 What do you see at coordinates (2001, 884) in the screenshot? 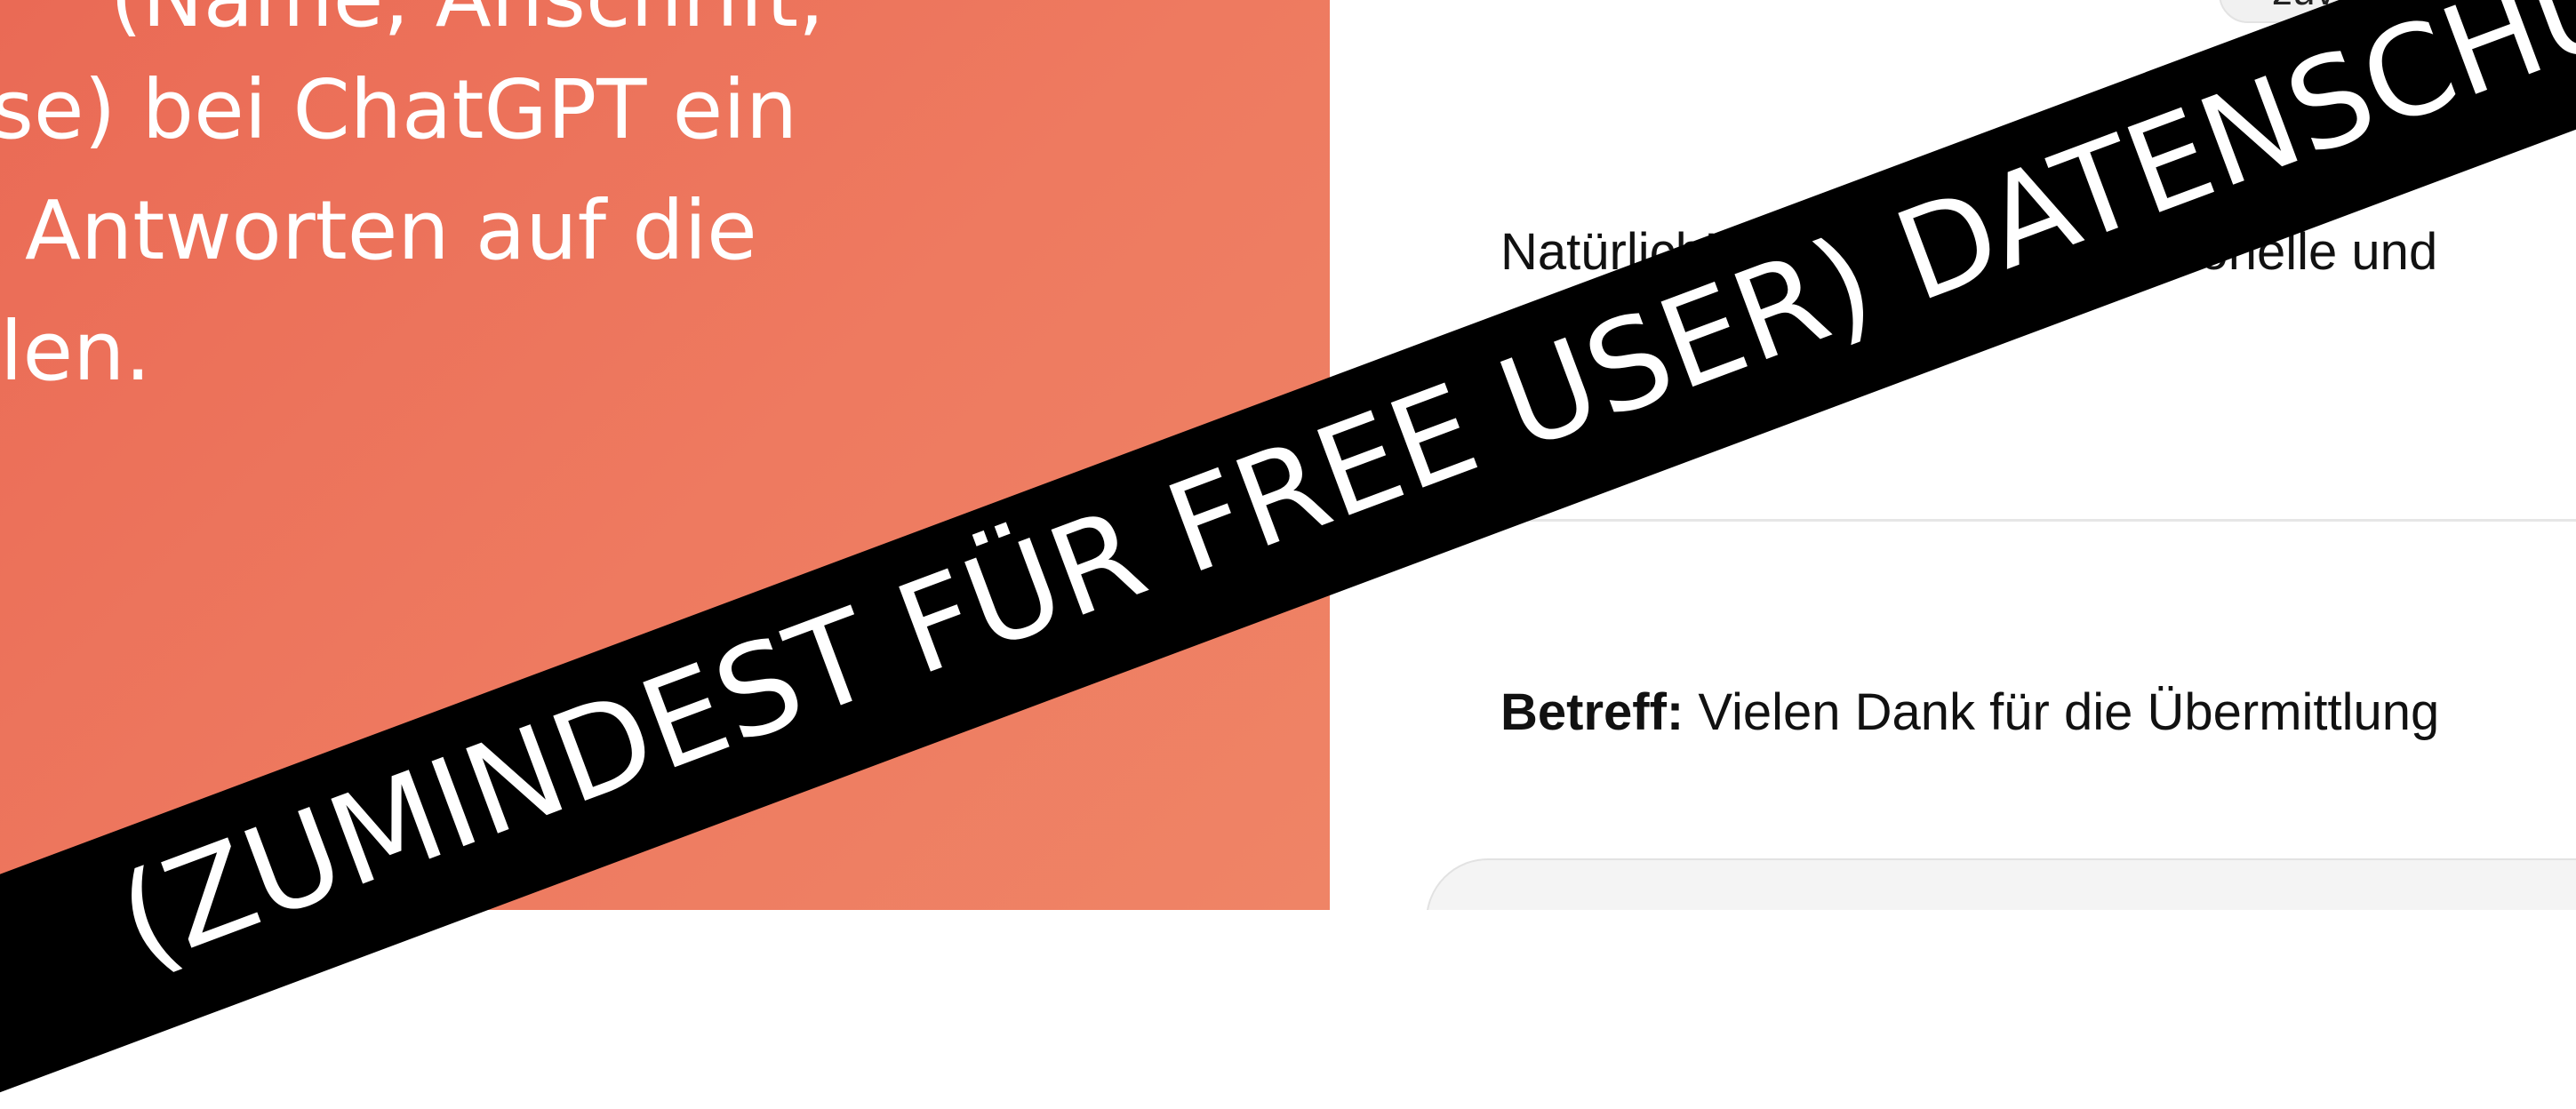
I see `chat-input-box` at bounding box center [2001, 884].